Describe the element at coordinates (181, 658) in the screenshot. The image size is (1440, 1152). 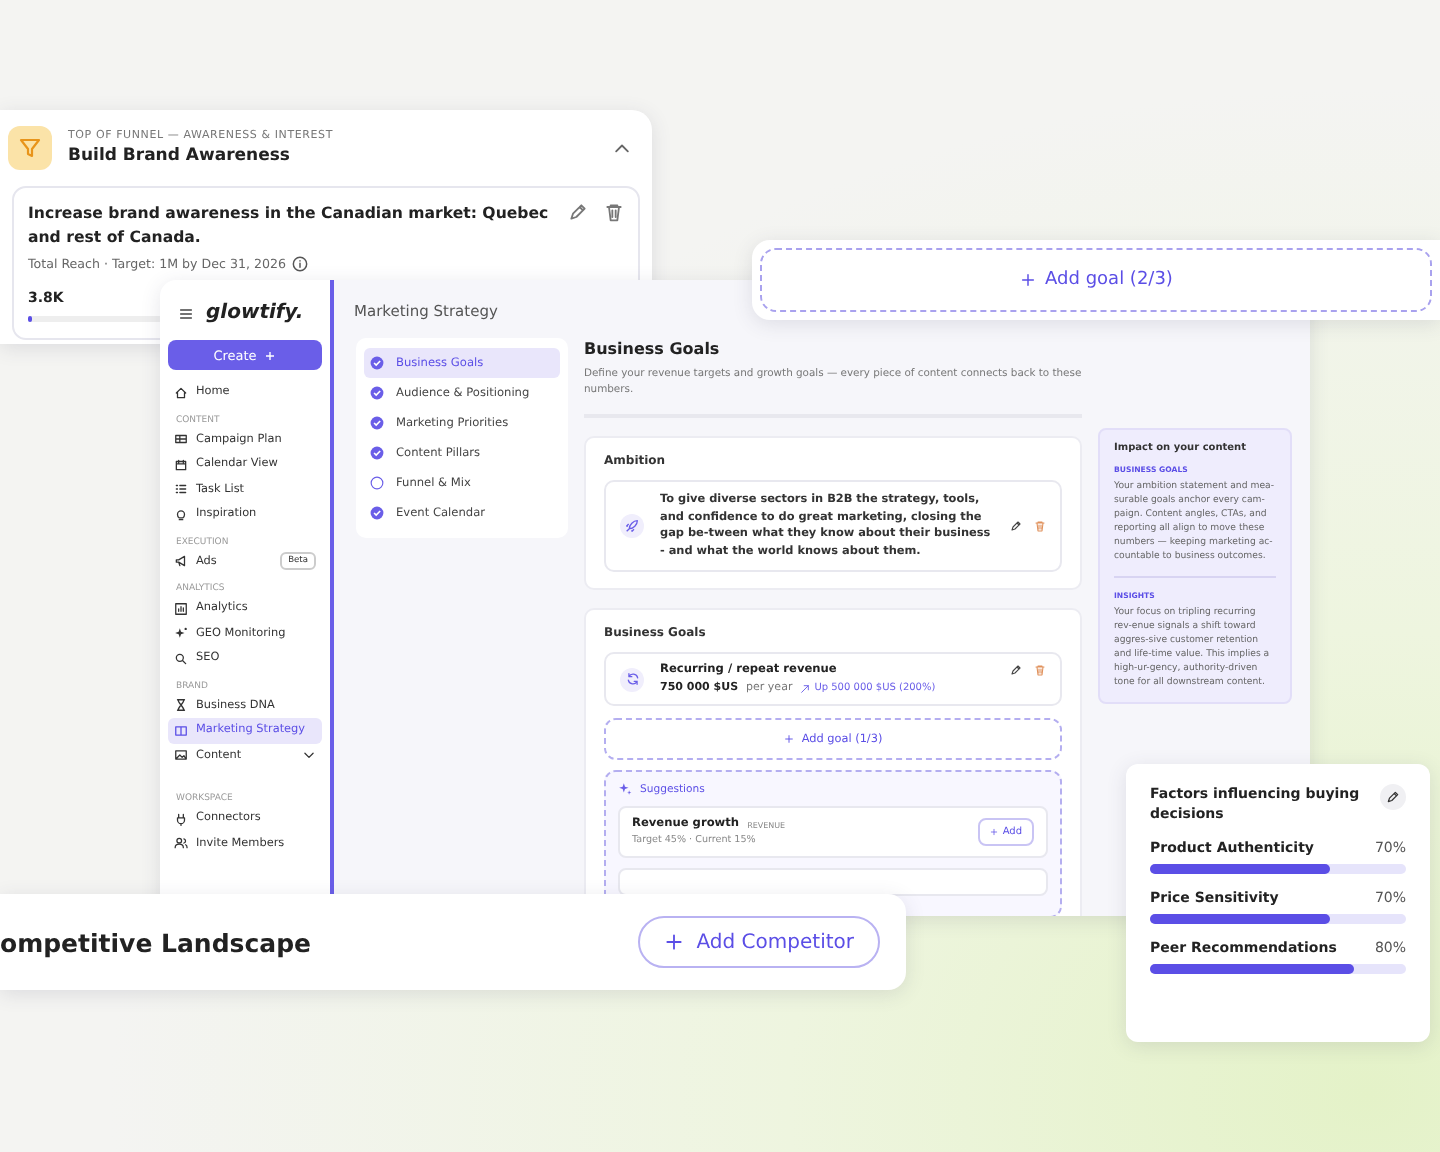
I see `search-icon` at that location.